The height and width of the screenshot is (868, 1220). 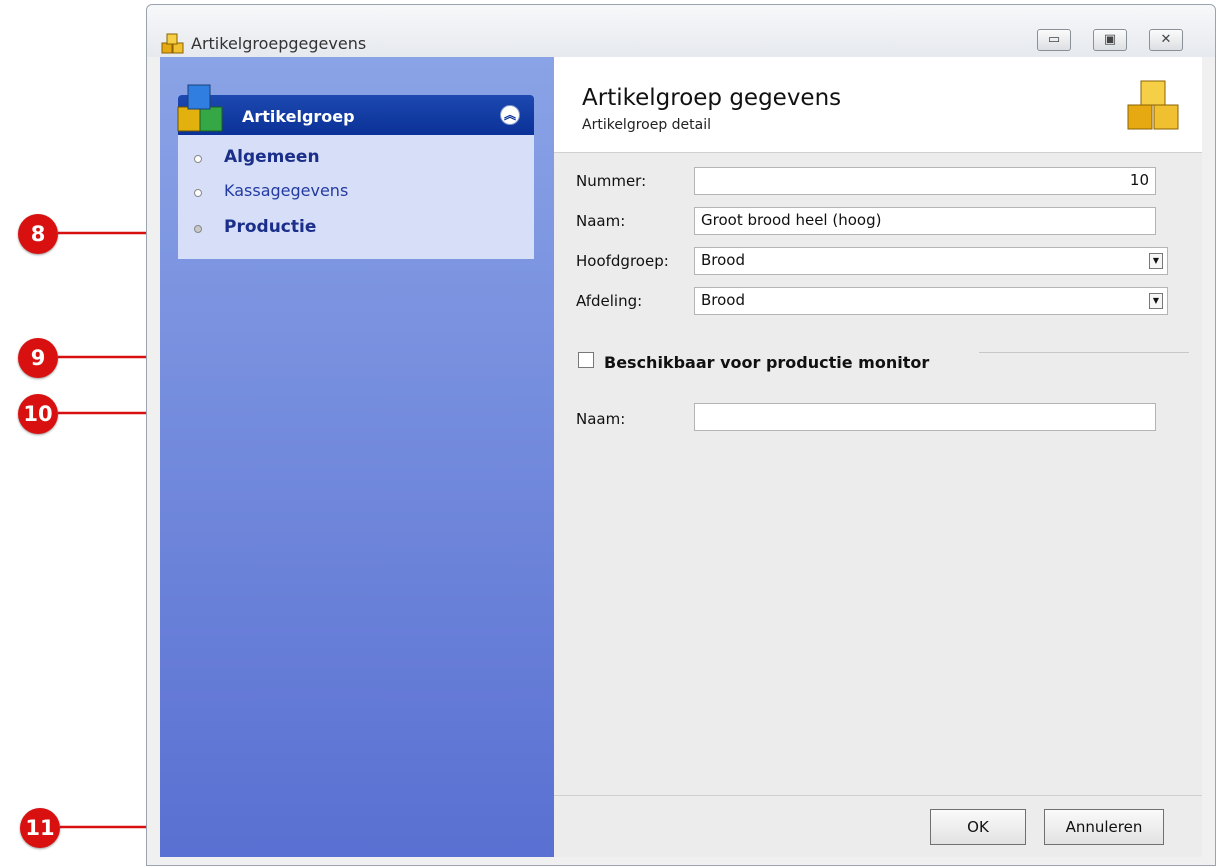 I want to click on maximize-button: ▣, so click(x=1110, y=40).